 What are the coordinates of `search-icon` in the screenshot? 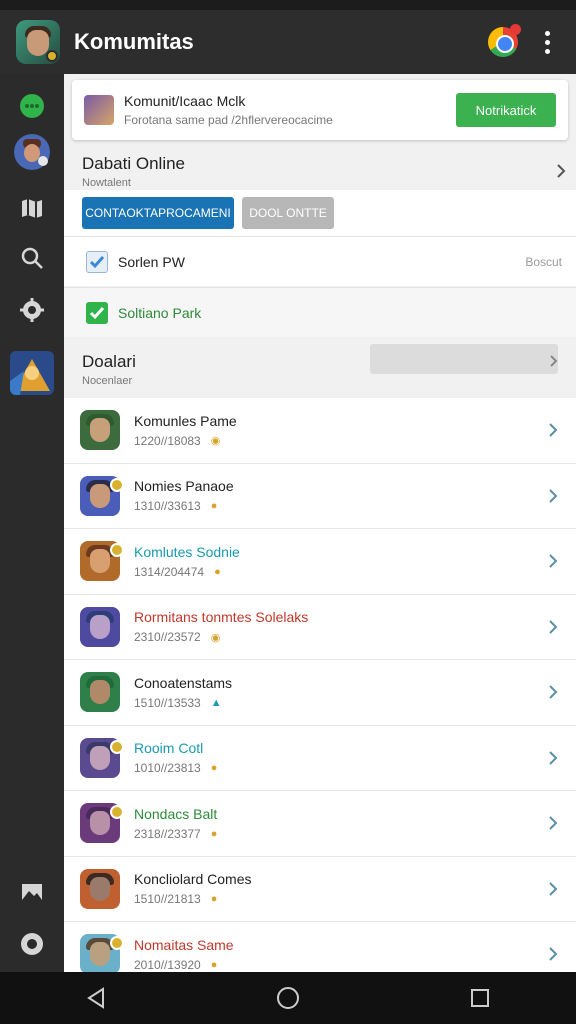 It's located at (32, 258).